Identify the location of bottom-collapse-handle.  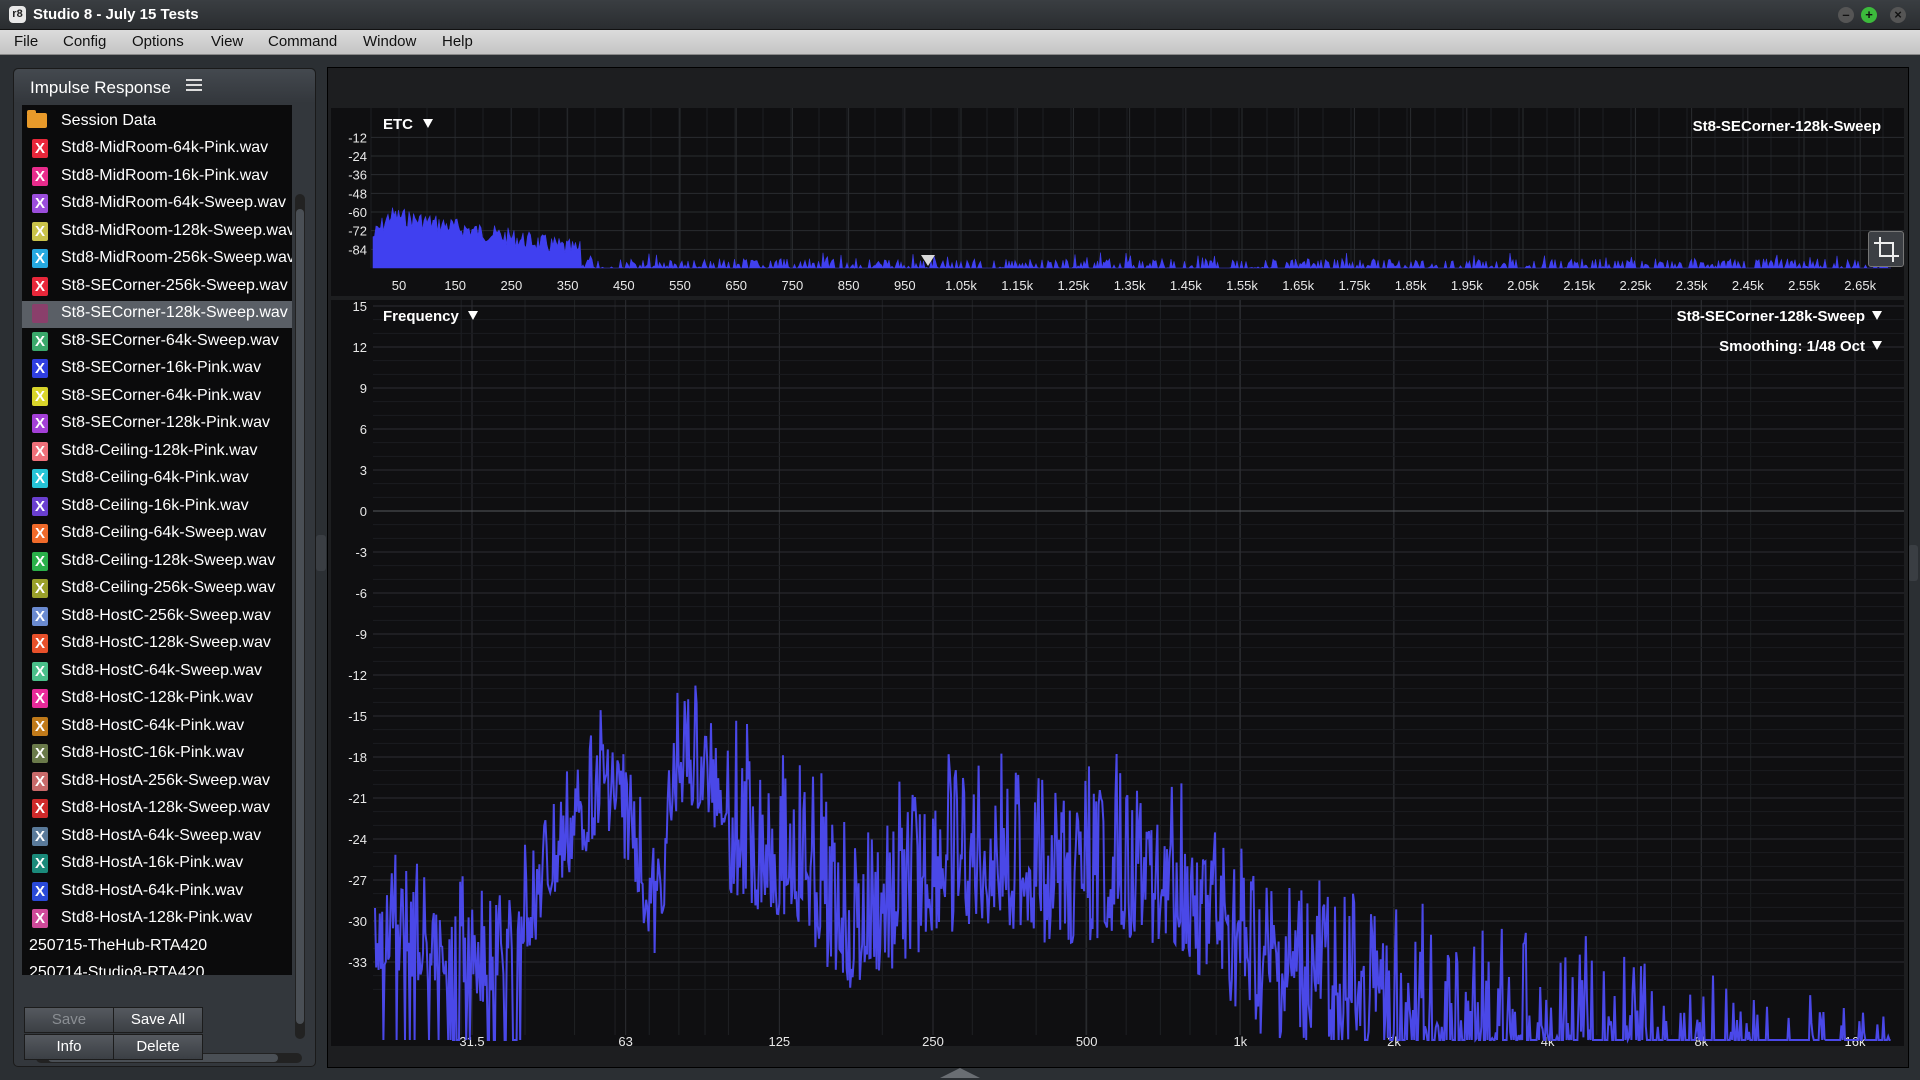
(960, 1073).